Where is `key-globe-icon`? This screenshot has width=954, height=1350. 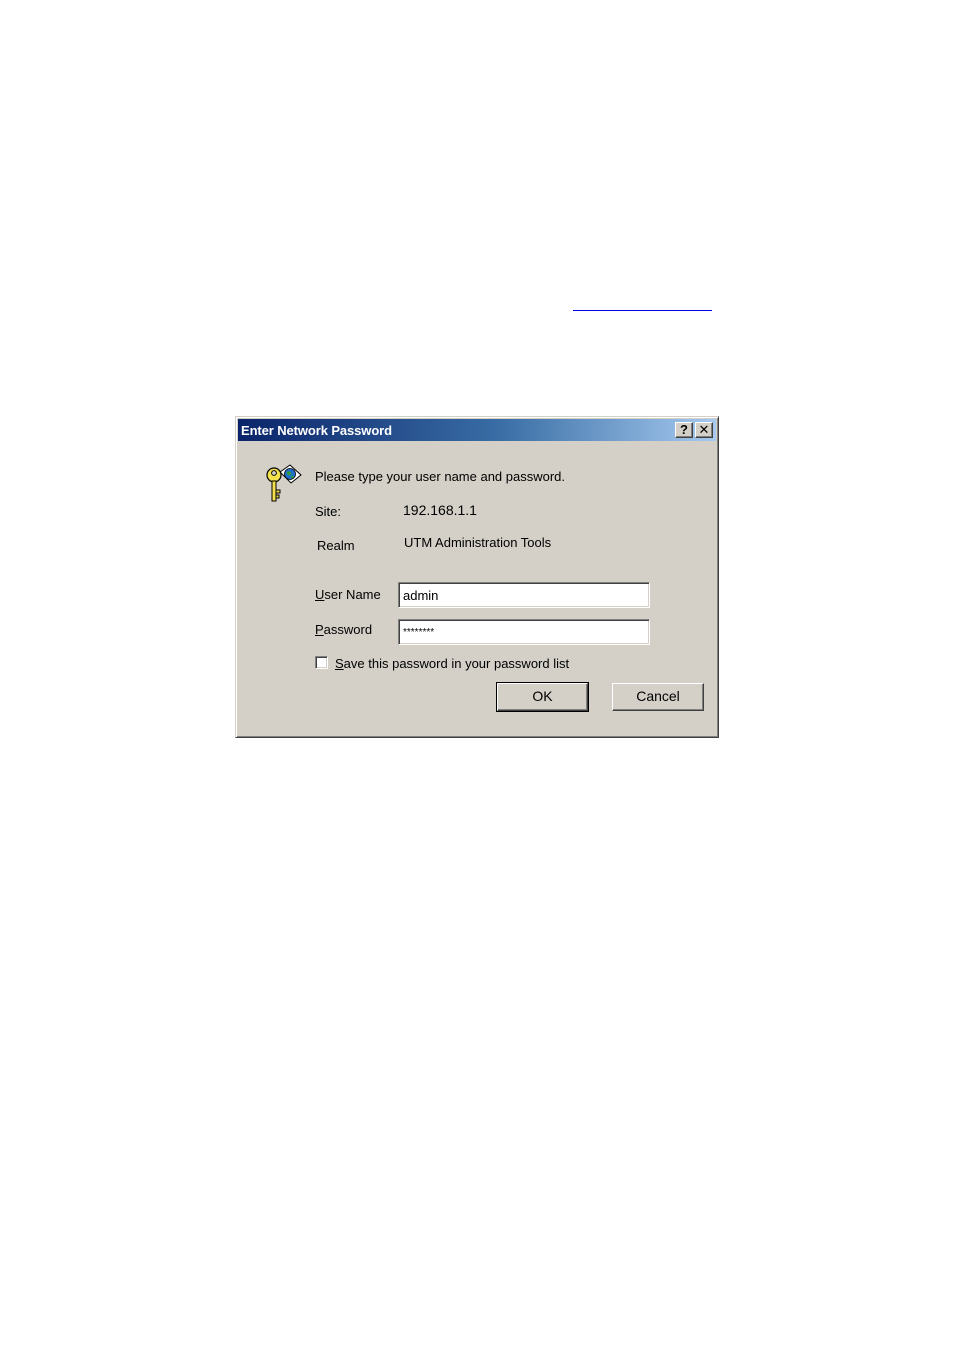
key-globe-icon is located at coordinates (284, 483).